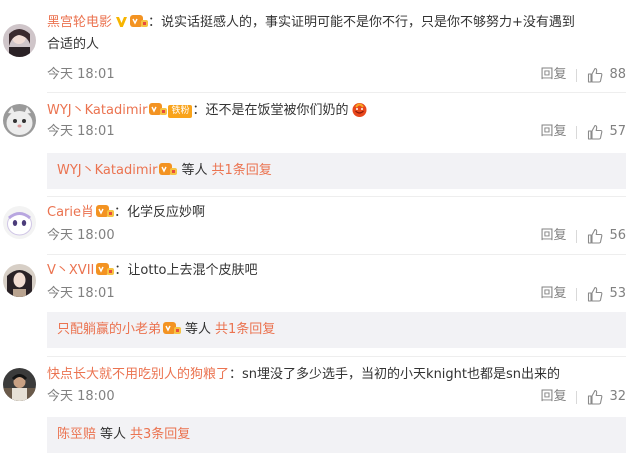 The height and width of the screenshot is (453, 640). I want to click on like-button: 53, so click(606, 294).